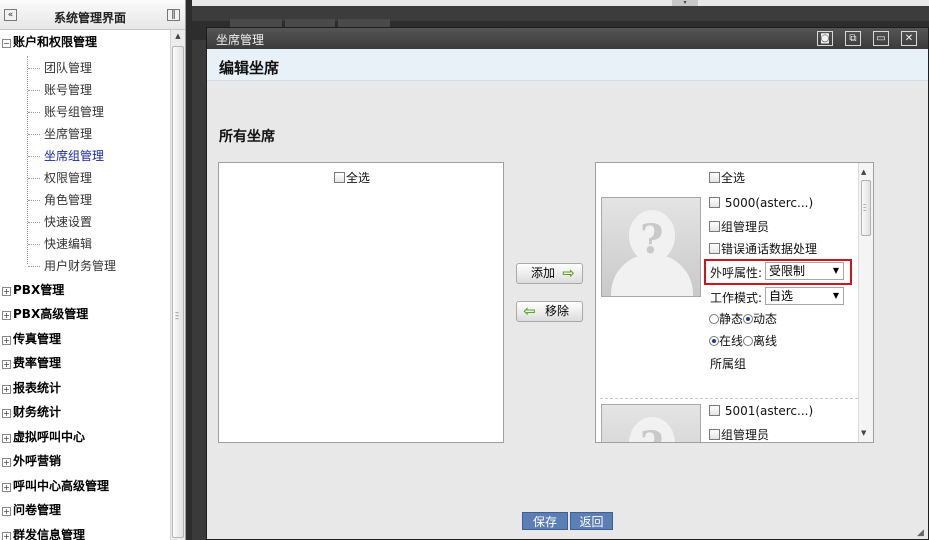 The width and height of the screenshot is (929, 540). I want to click on select-all-left: 全选, so click(352, 177).